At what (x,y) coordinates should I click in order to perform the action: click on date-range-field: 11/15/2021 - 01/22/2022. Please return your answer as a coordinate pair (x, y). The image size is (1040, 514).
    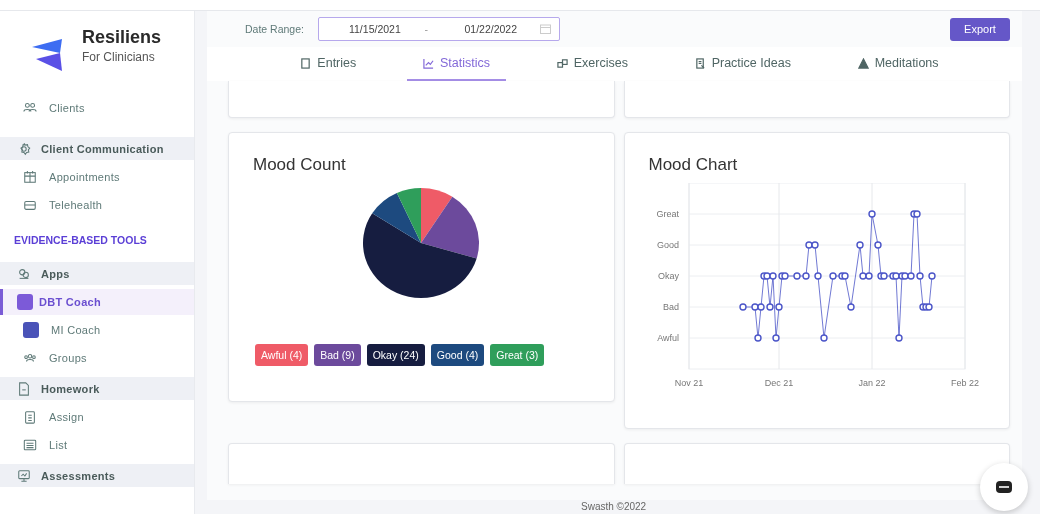
    Looking at the image, I should click on (438, 29).